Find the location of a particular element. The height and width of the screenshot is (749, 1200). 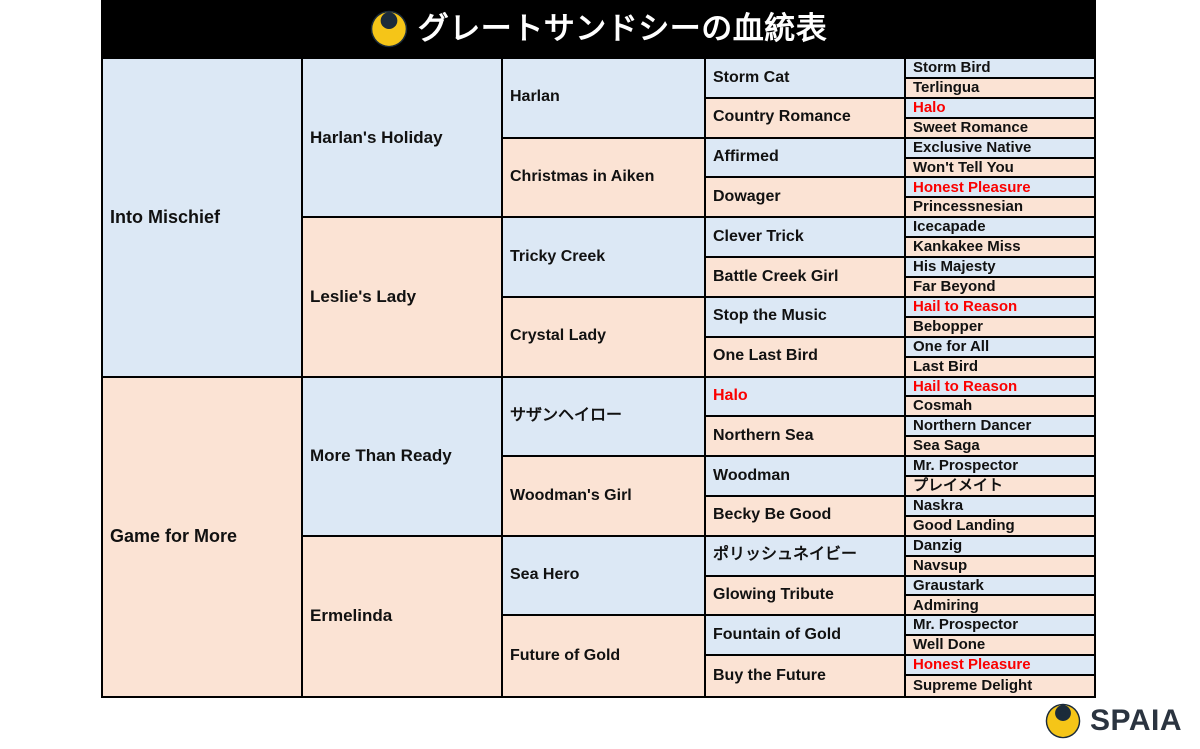

pedigree-cell-gen4-15: Fountain of Gold is located at coordinates (806, 636).